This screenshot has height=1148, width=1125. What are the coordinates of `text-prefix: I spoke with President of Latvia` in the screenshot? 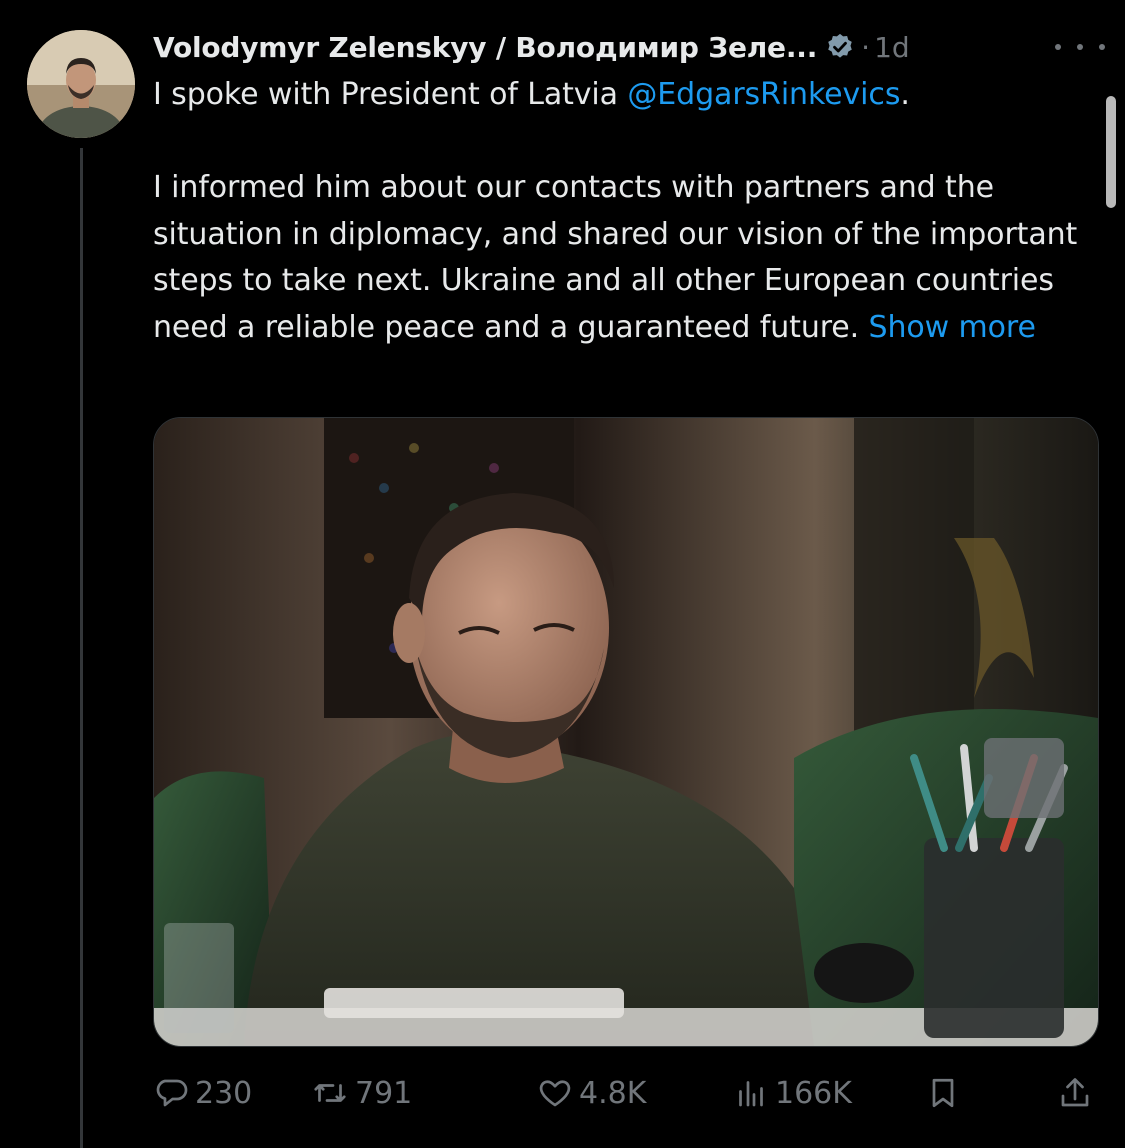 It's located at (390, 94).